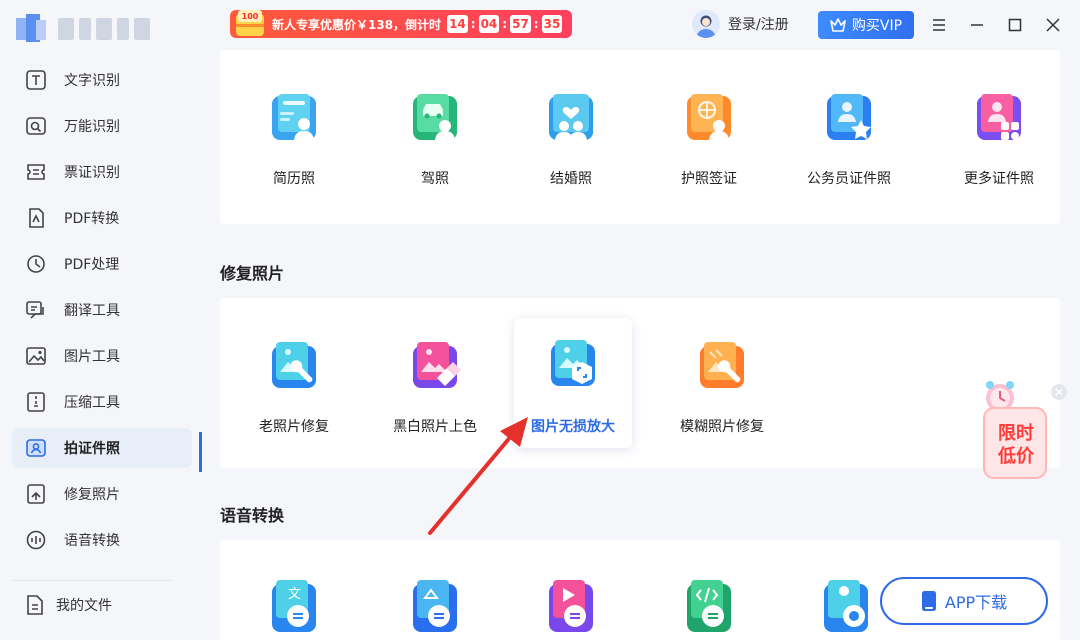 The image size is (1080, 640). I want to click on my-files-link: 我的文件, so click(68, 605).